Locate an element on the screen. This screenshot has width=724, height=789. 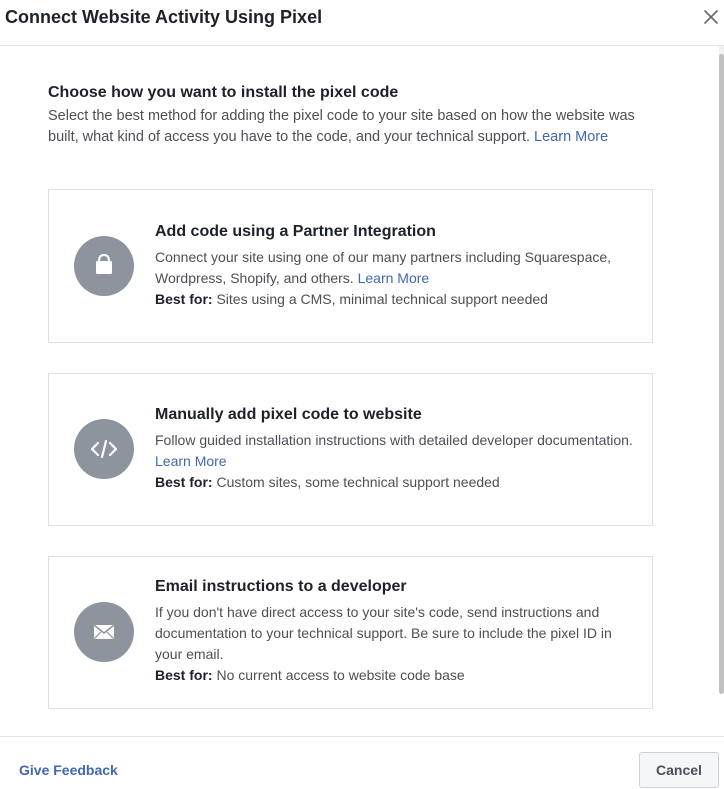
close-icon is located at coordinates (711, 17).